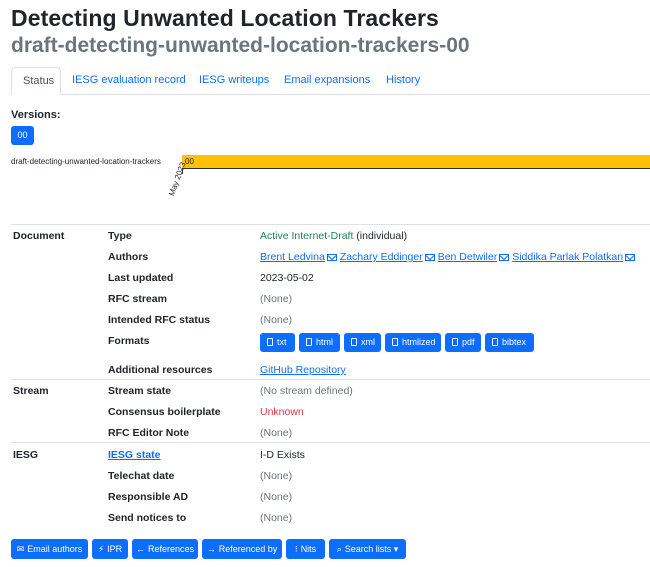 The height and width of the screenshot is (567, 650). Describe the element at coordinates (403, 80) in the screenshot. I see `tab-history: History` at that location.